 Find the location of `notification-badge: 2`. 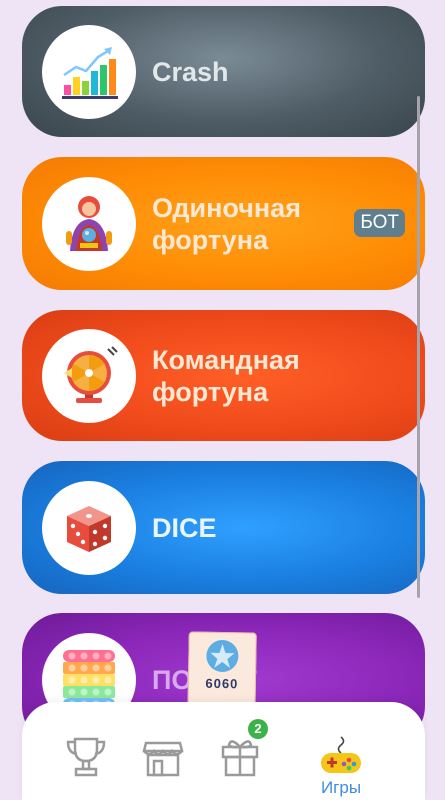

notification-badge: 2 is located at coordinates (258, 729).